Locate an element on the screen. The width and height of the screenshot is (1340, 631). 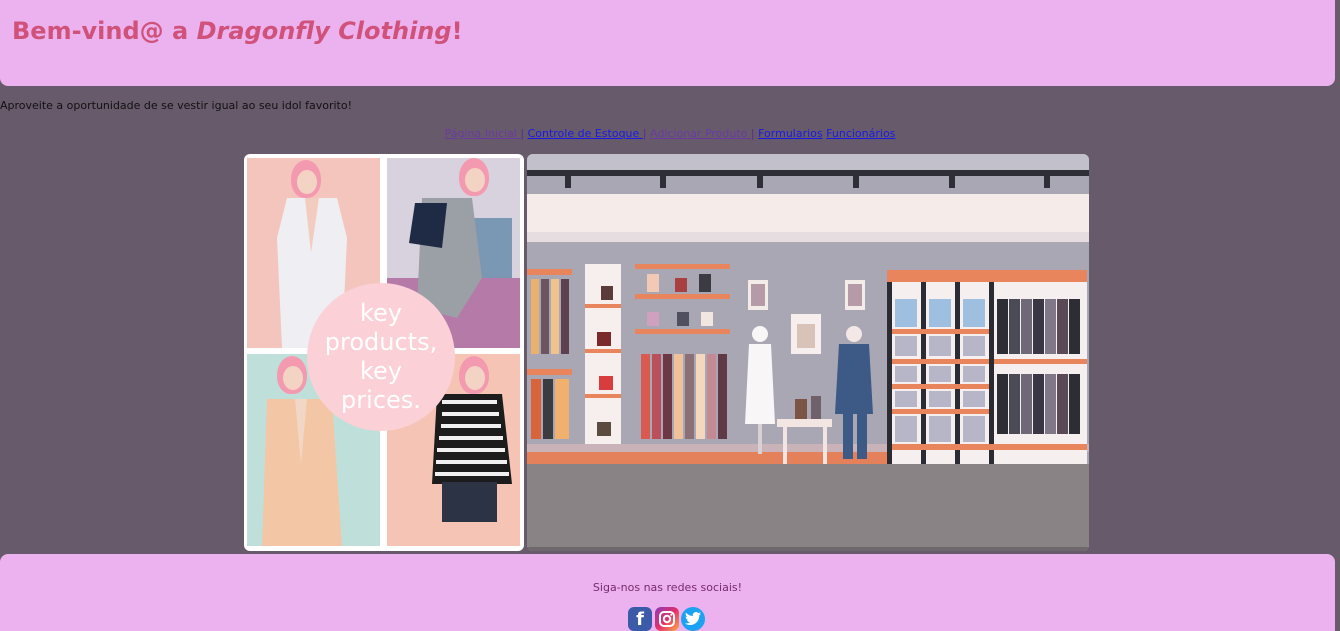
title-suffix: ! is located at coordinates (457, 31).